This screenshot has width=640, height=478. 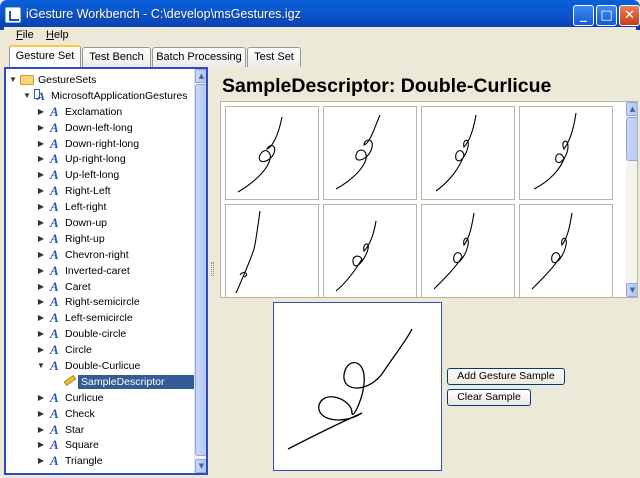 What do you see at coordinates (99, 96) in the screenshot?
I see `tree-node-set: ▼ MicrosoftApplicationGestures` at bounding box center [99, 96].